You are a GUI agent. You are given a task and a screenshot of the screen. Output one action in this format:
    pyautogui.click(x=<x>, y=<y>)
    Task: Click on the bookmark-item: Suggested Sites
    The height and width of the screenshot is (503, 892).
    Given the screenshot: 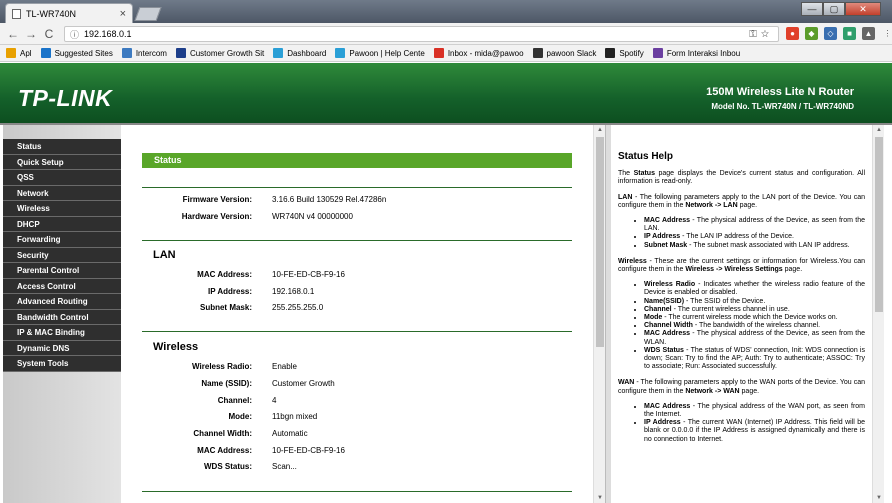 What is the action you would take?
    pyautogui.click(x=76, y=53)
    